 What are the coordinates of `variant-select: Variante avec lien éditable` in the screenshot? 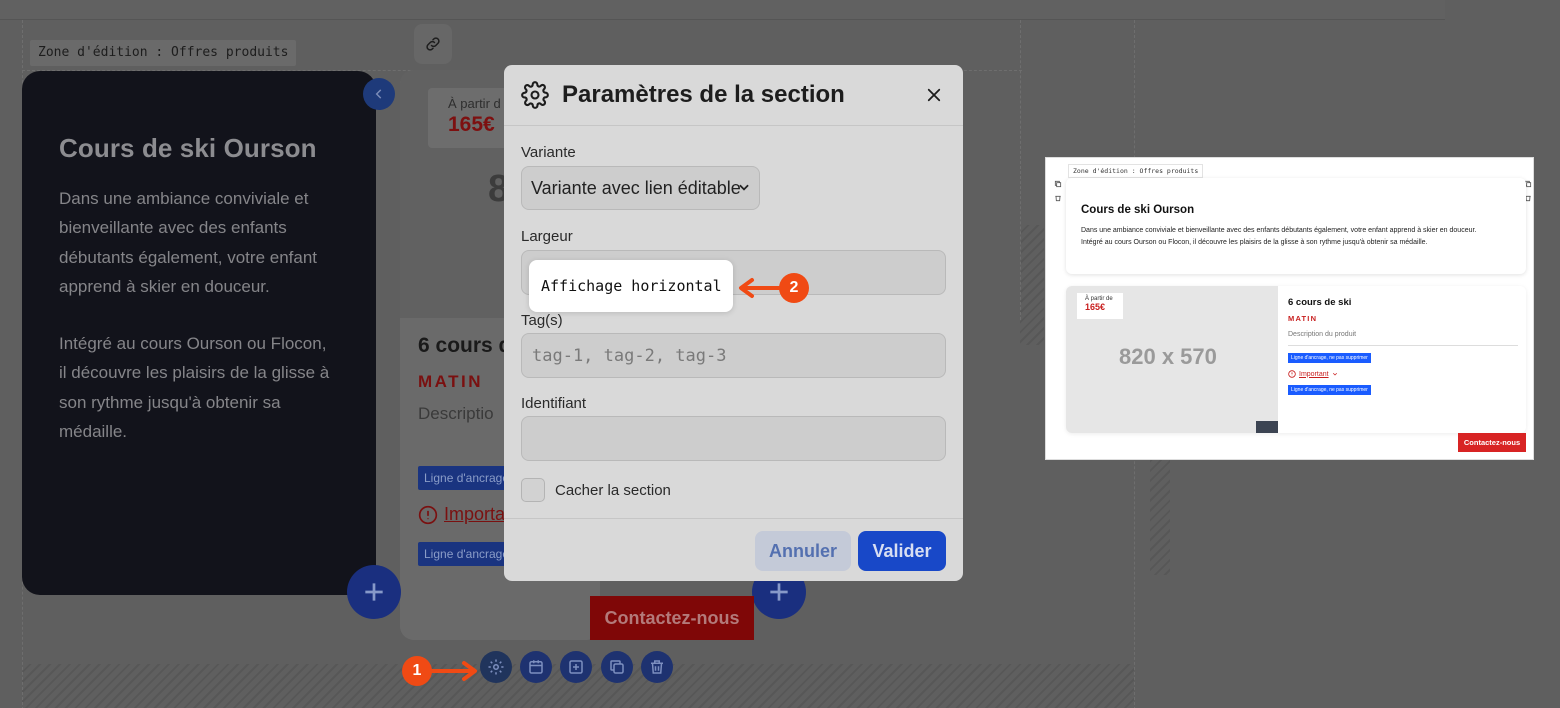 It's located at (640, 188).